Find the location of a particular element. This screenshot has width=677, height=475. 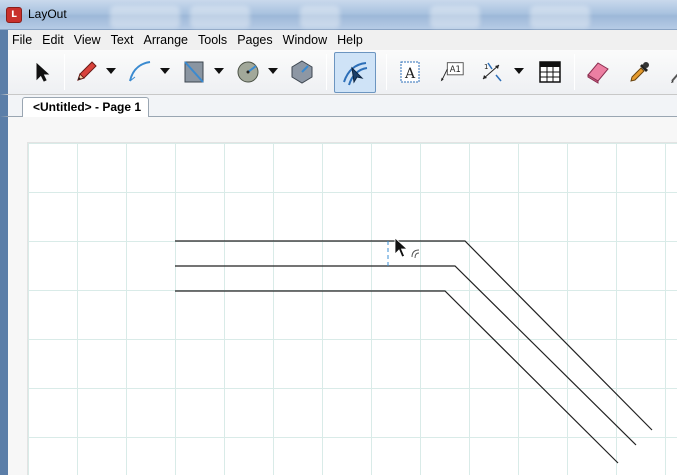

offset-icon is located at coordinates (355, 73).